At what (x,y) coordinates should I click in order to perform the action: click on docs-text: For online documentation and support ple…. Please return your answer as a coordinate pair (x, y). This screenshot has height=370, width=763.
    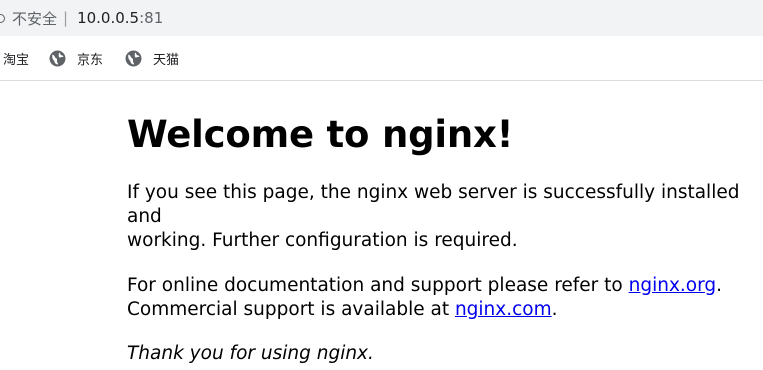
    Looking at the image, I should click on (378, 285).